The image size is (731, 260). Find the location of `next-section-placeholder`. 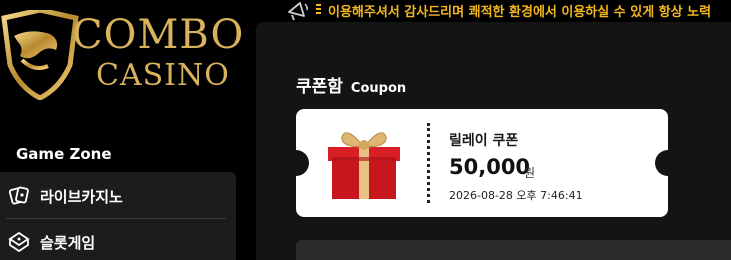

next-section-placeholder is located at coordinates (513, 250).